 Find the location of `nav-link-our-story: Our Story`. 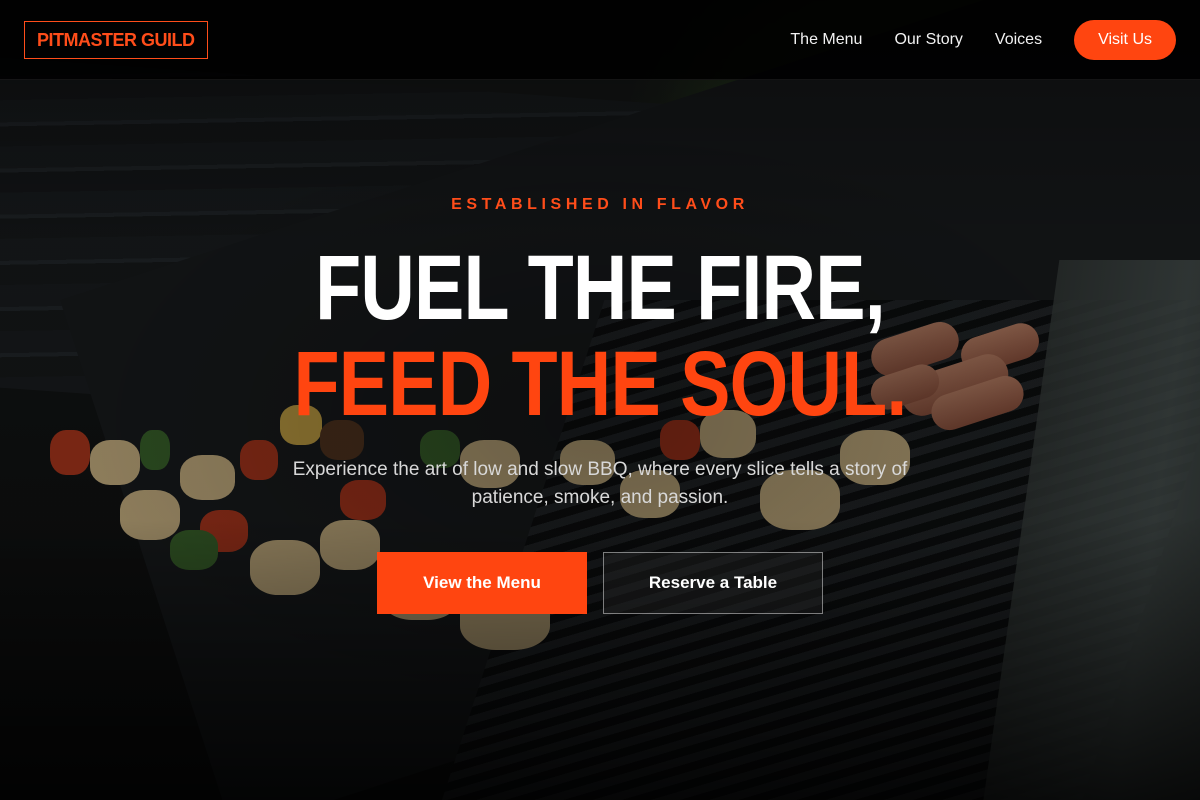

nav-link-our-story: Our Story is located at coordinates (928, 40).